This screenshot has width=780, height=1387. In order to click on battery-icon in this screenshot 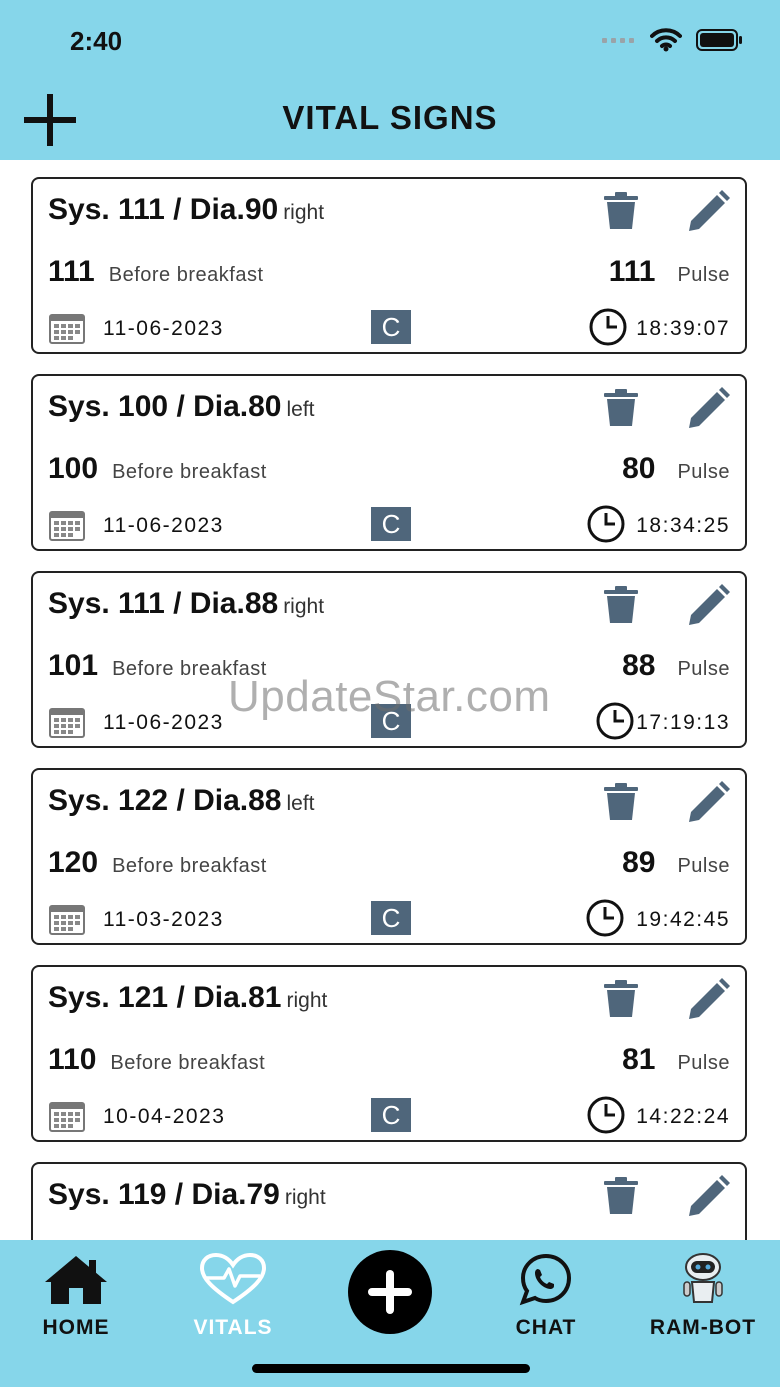, I will do `click(719, 40)`.